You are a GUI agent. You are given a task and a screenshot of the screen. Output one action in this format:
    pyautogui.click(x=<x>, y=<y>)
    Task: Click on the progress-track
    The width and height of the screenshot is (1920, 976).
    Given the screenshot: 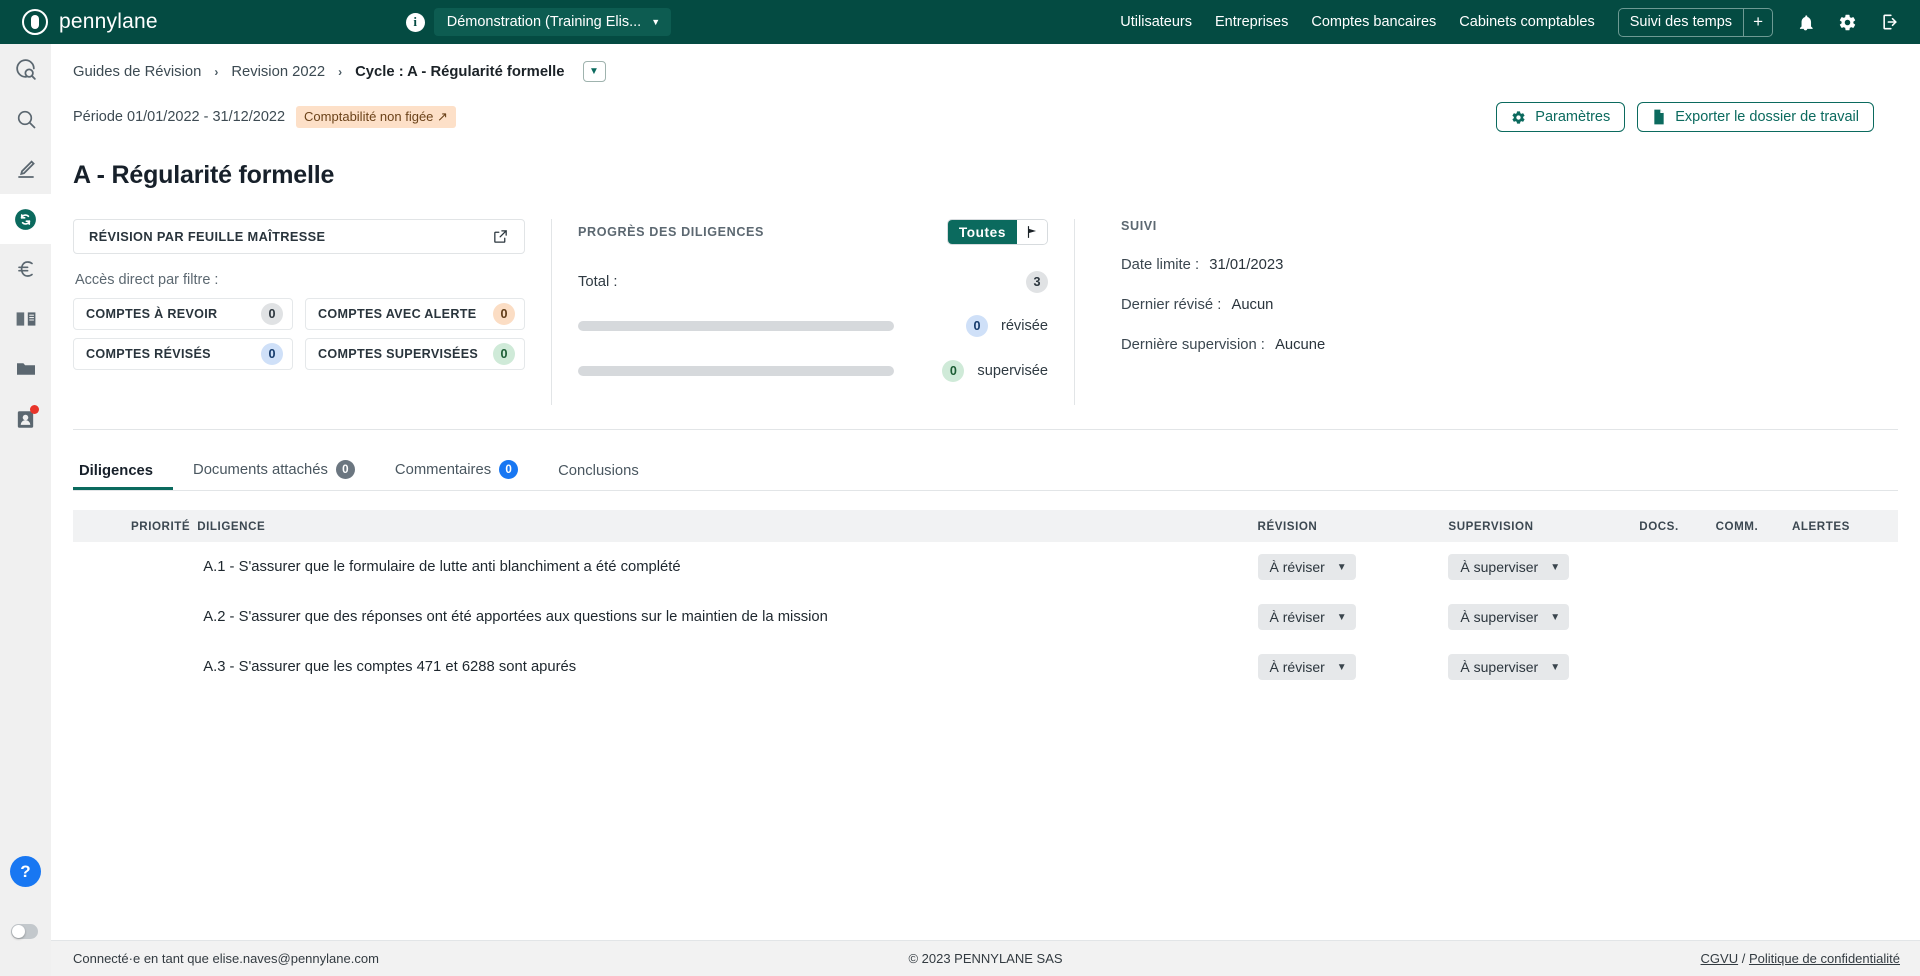 What is the action you would take?
    pyautogui.click(x=736, y=326)
    